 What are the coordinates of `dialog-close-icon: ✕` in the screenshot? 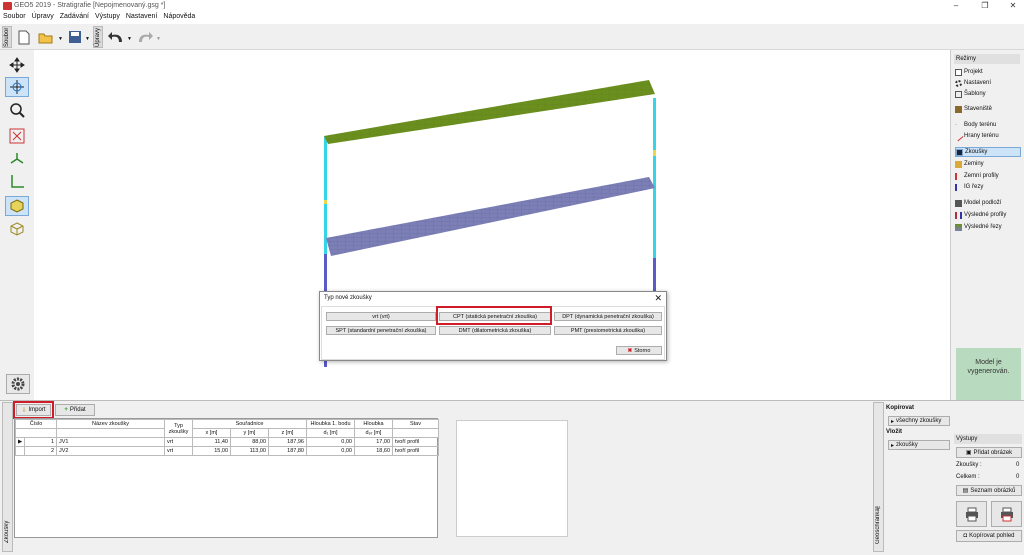 It's located at (658, 298).